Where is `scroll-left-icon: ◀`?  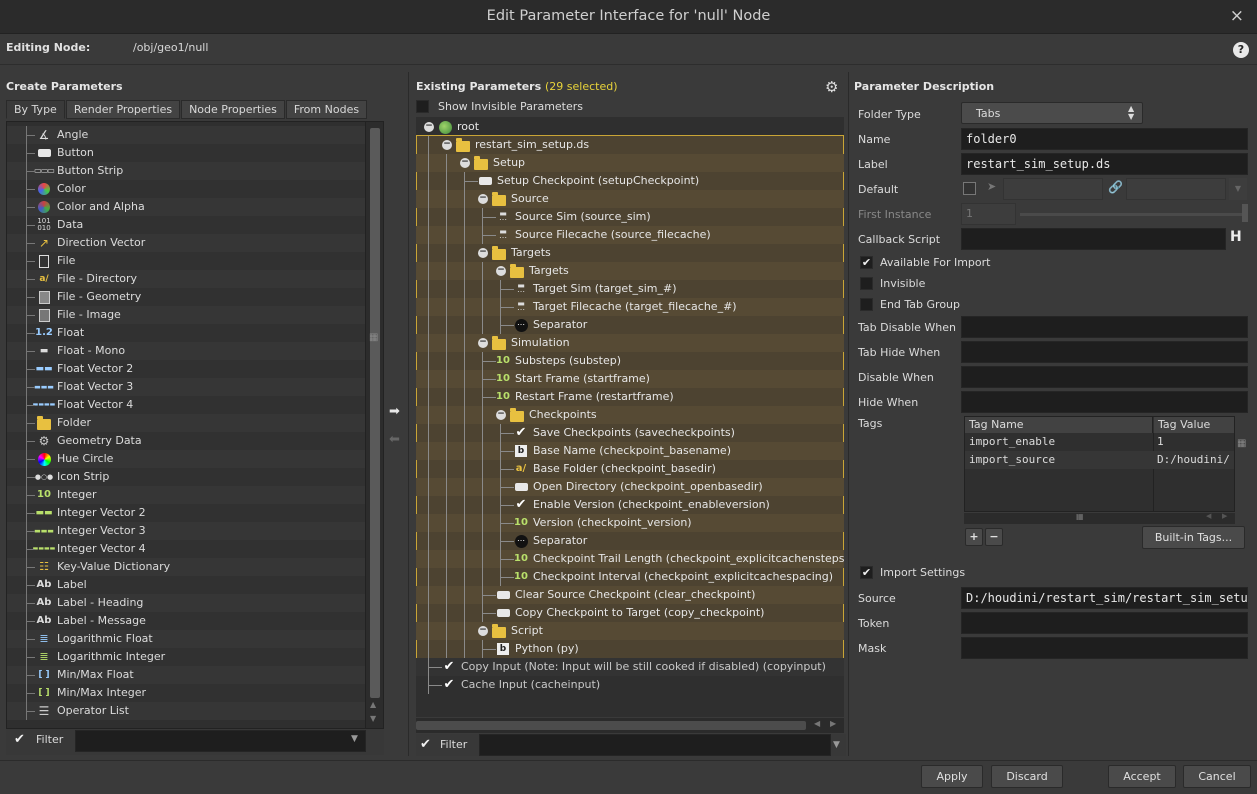 scroll-left-icon: ◀ is located at coordinates (1208, 516).